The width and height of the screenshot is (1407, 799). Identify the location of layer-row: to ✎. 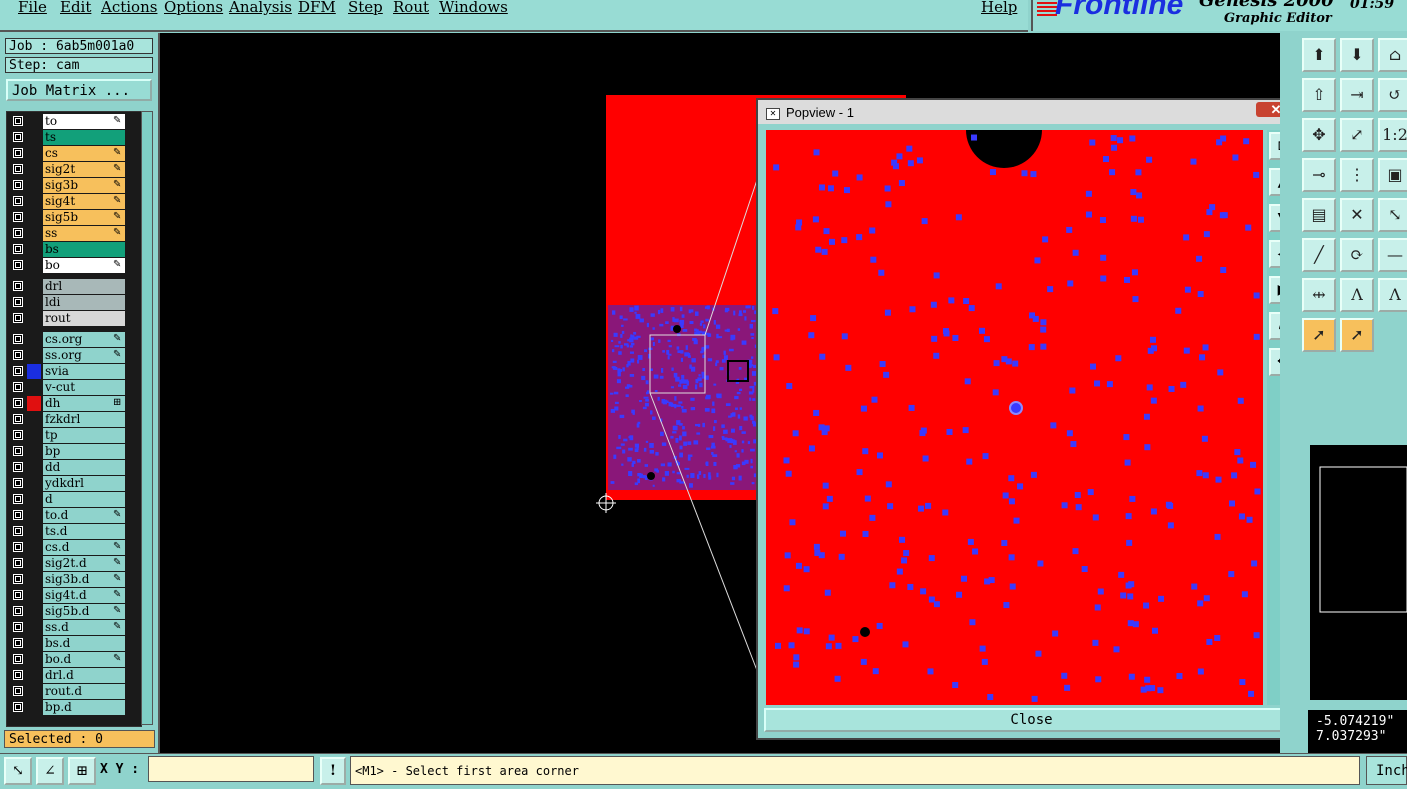
(74, 122).